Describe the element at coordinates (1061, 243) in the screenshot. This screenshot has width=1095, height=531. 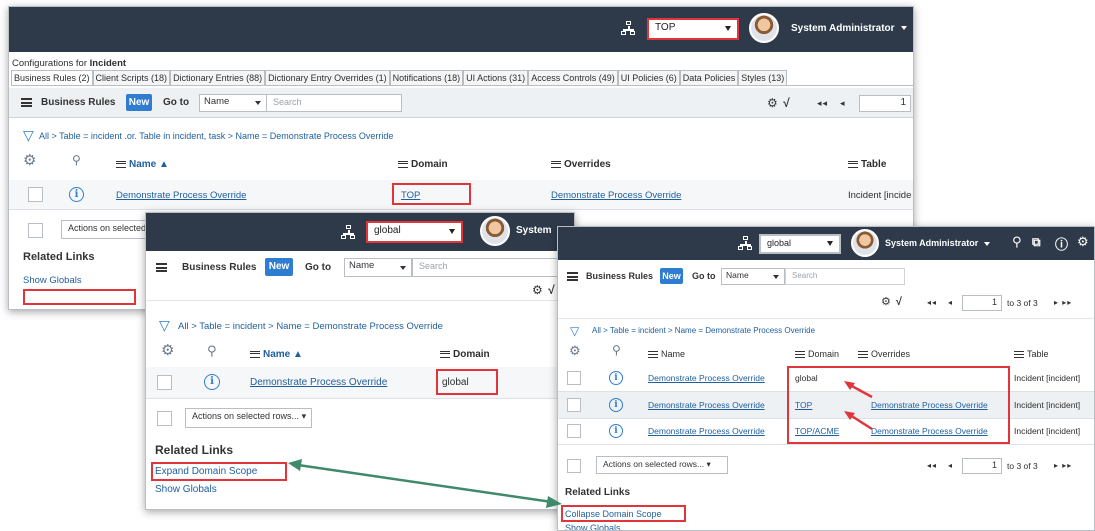
I see `help-icon: ⓘ` at that location.